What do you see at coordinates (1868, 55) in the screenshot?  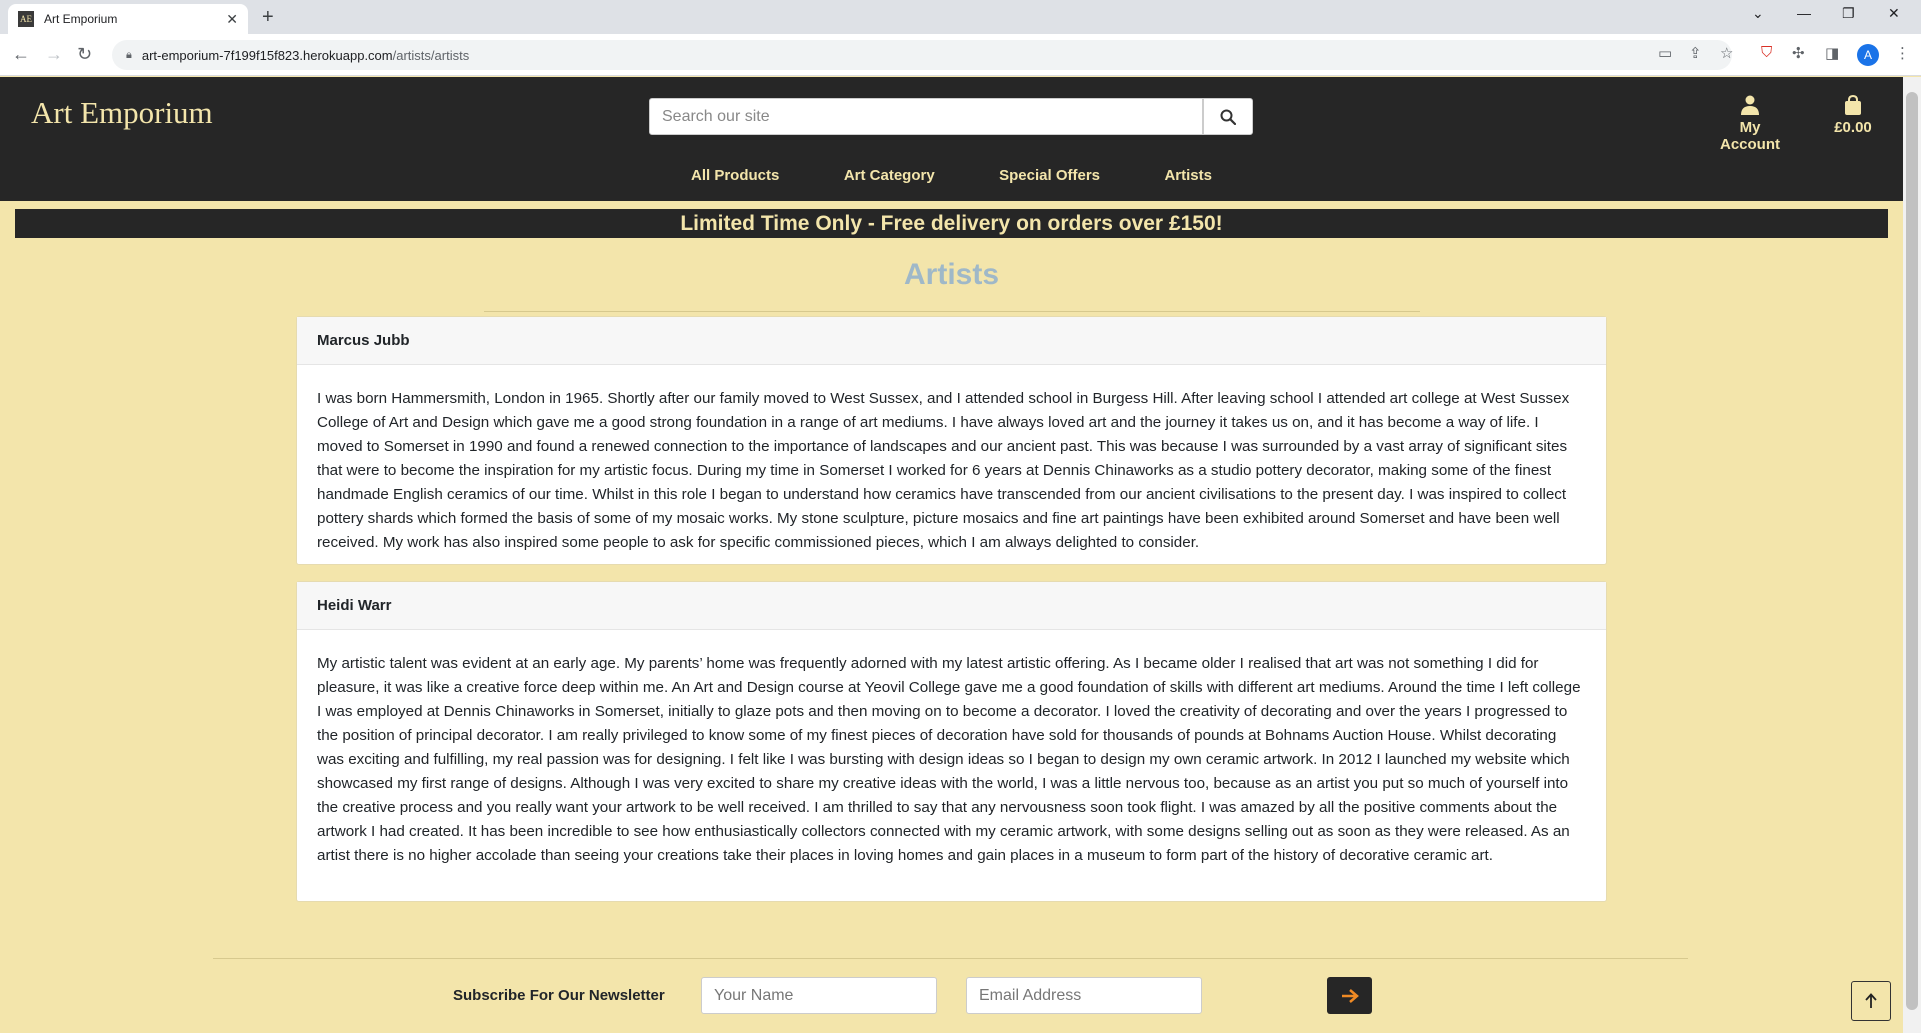 I see `profile-avatar: A` at bounding box center [1868, 55].